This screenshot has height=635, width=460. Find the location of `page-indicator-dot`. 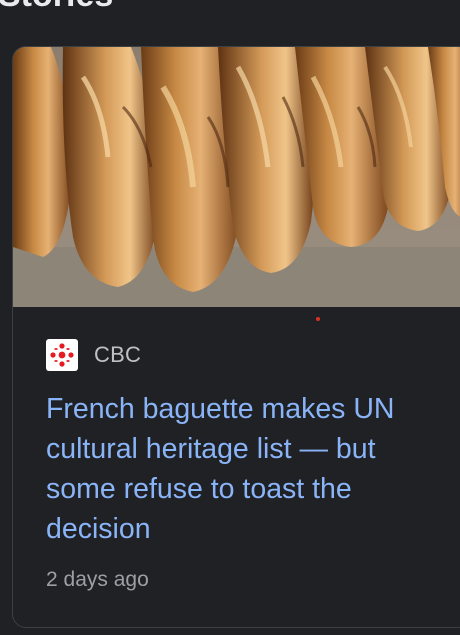

page-indicator-dot is located at coordinates (318, 319).